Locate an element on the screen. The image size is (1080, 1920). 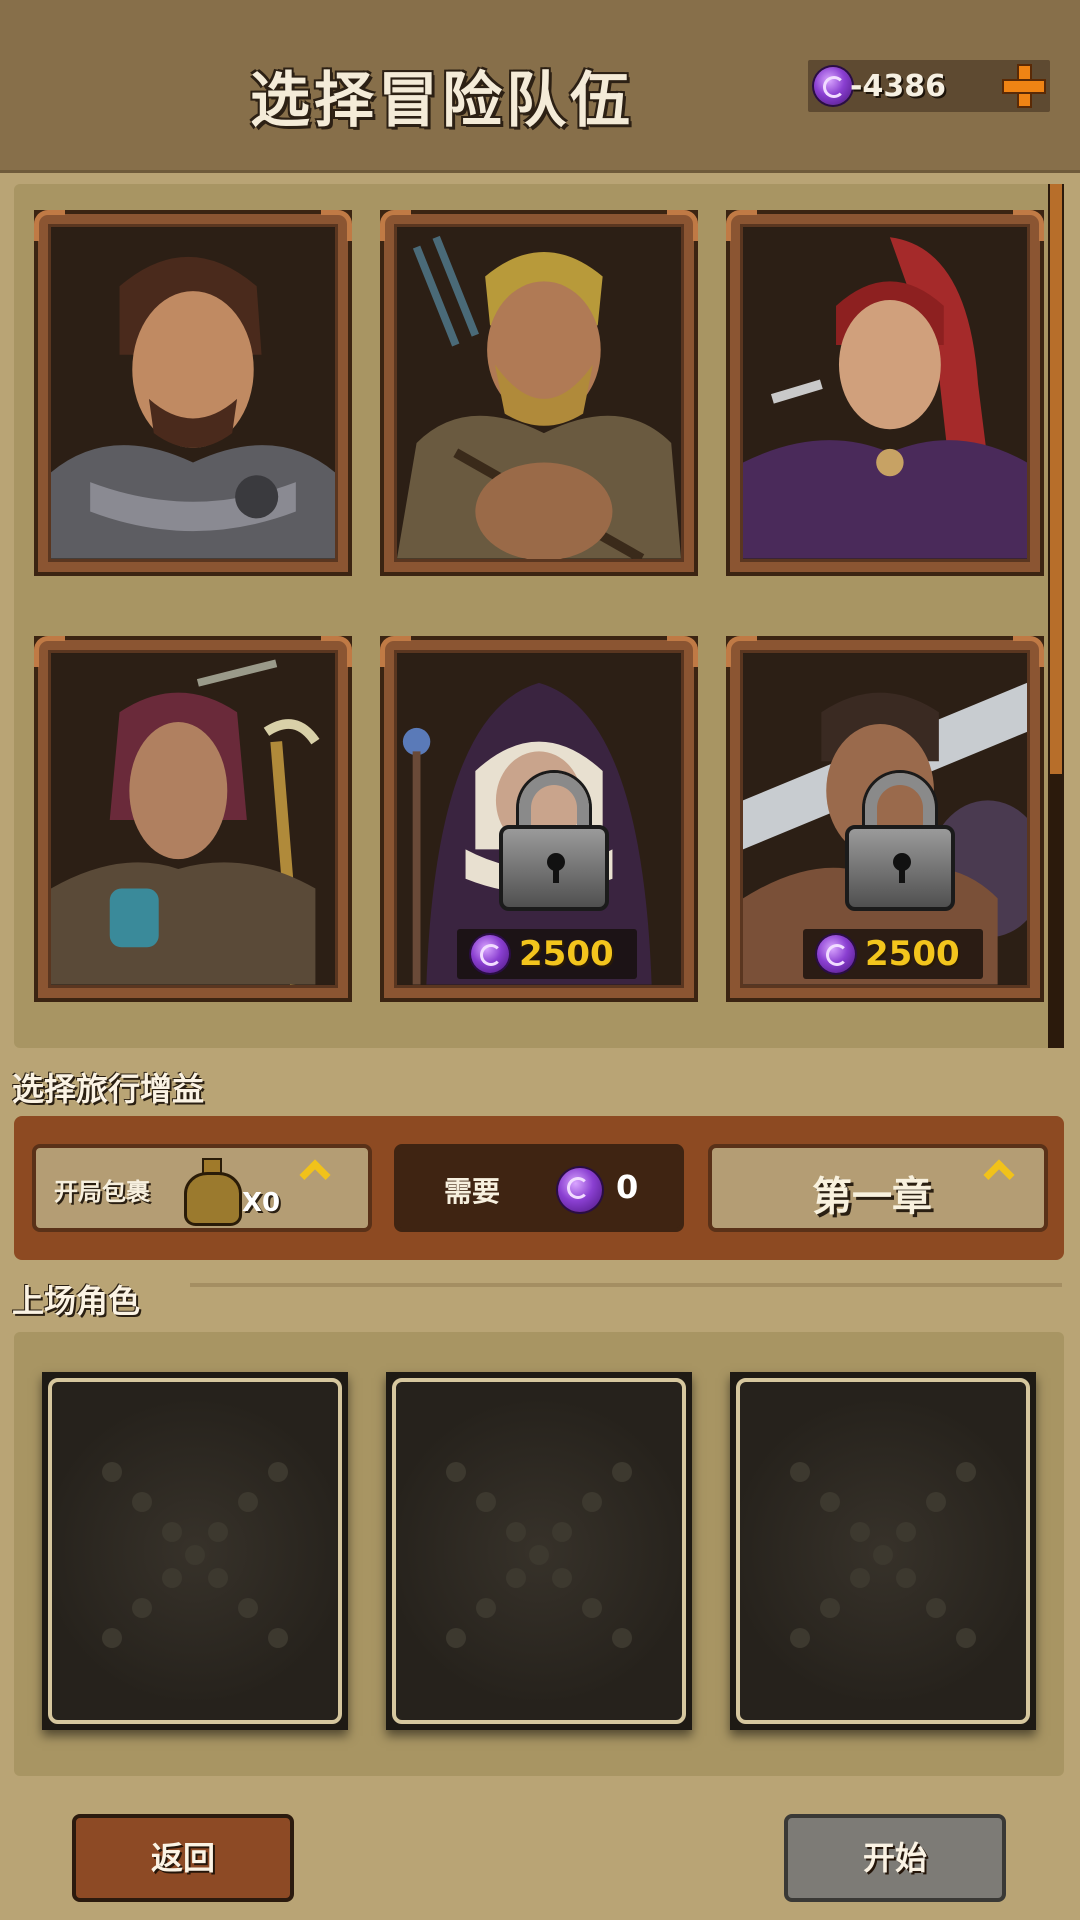
currency-value: -4386 is located at coordinates (898, 86).